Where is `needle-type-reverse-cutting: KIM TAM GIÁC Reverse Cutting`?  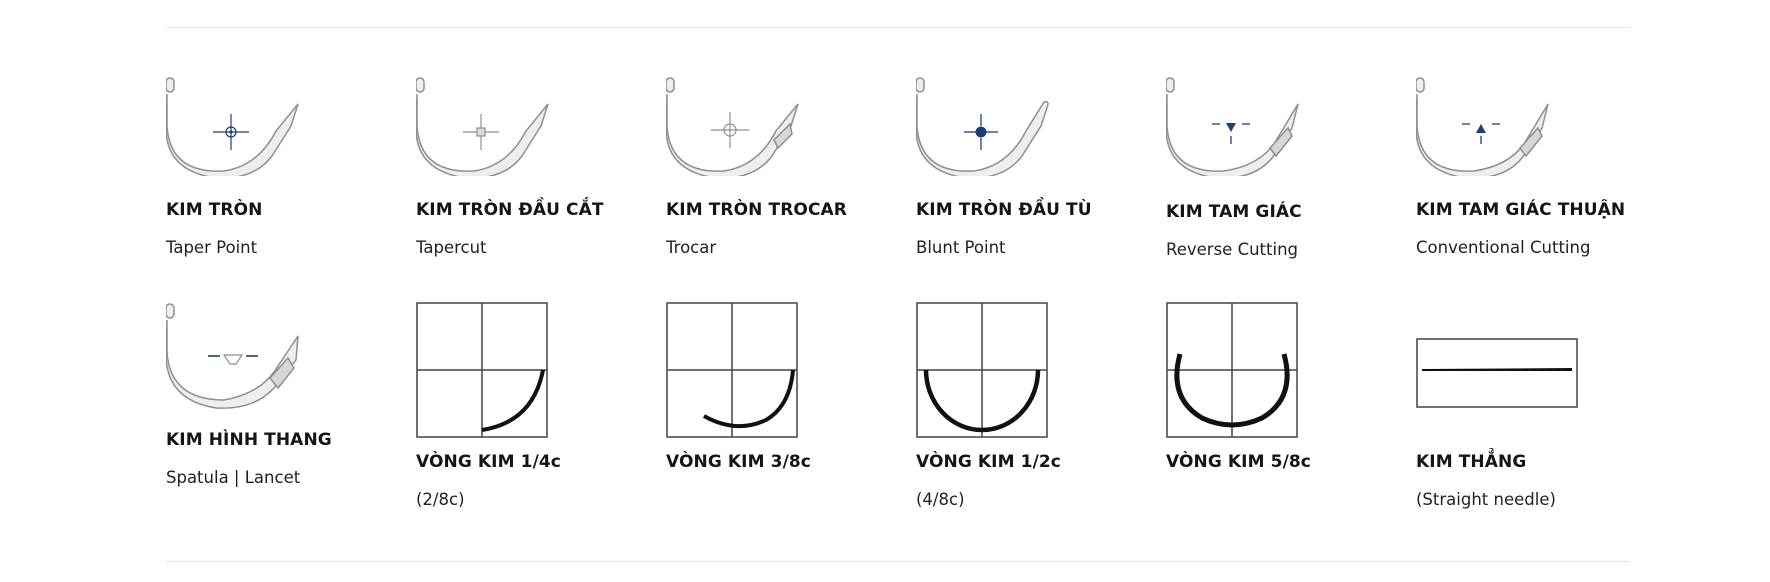 needle-type-reverse-cutting: KIM TAM GIÁC Reverse Cutting is located at coordinates (1281, 171).